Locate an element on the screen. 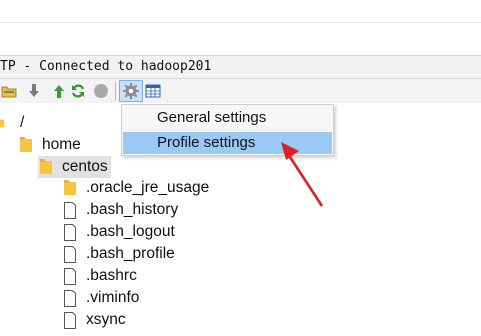 The image size is (481, 336). toolbar is located at coordinates (240, 91).